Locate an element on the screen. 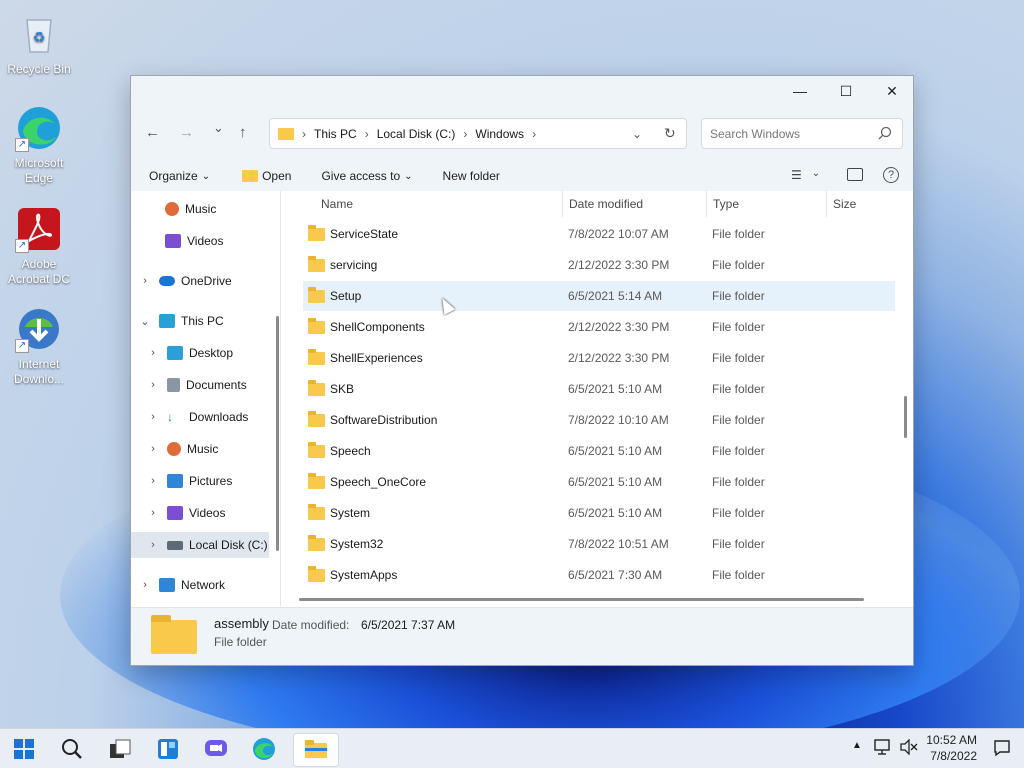 Image resolution: width=1024 pixels, height=768 pixels. show-hidden-icons-button: ▲ is located at coordinates (857, 745).